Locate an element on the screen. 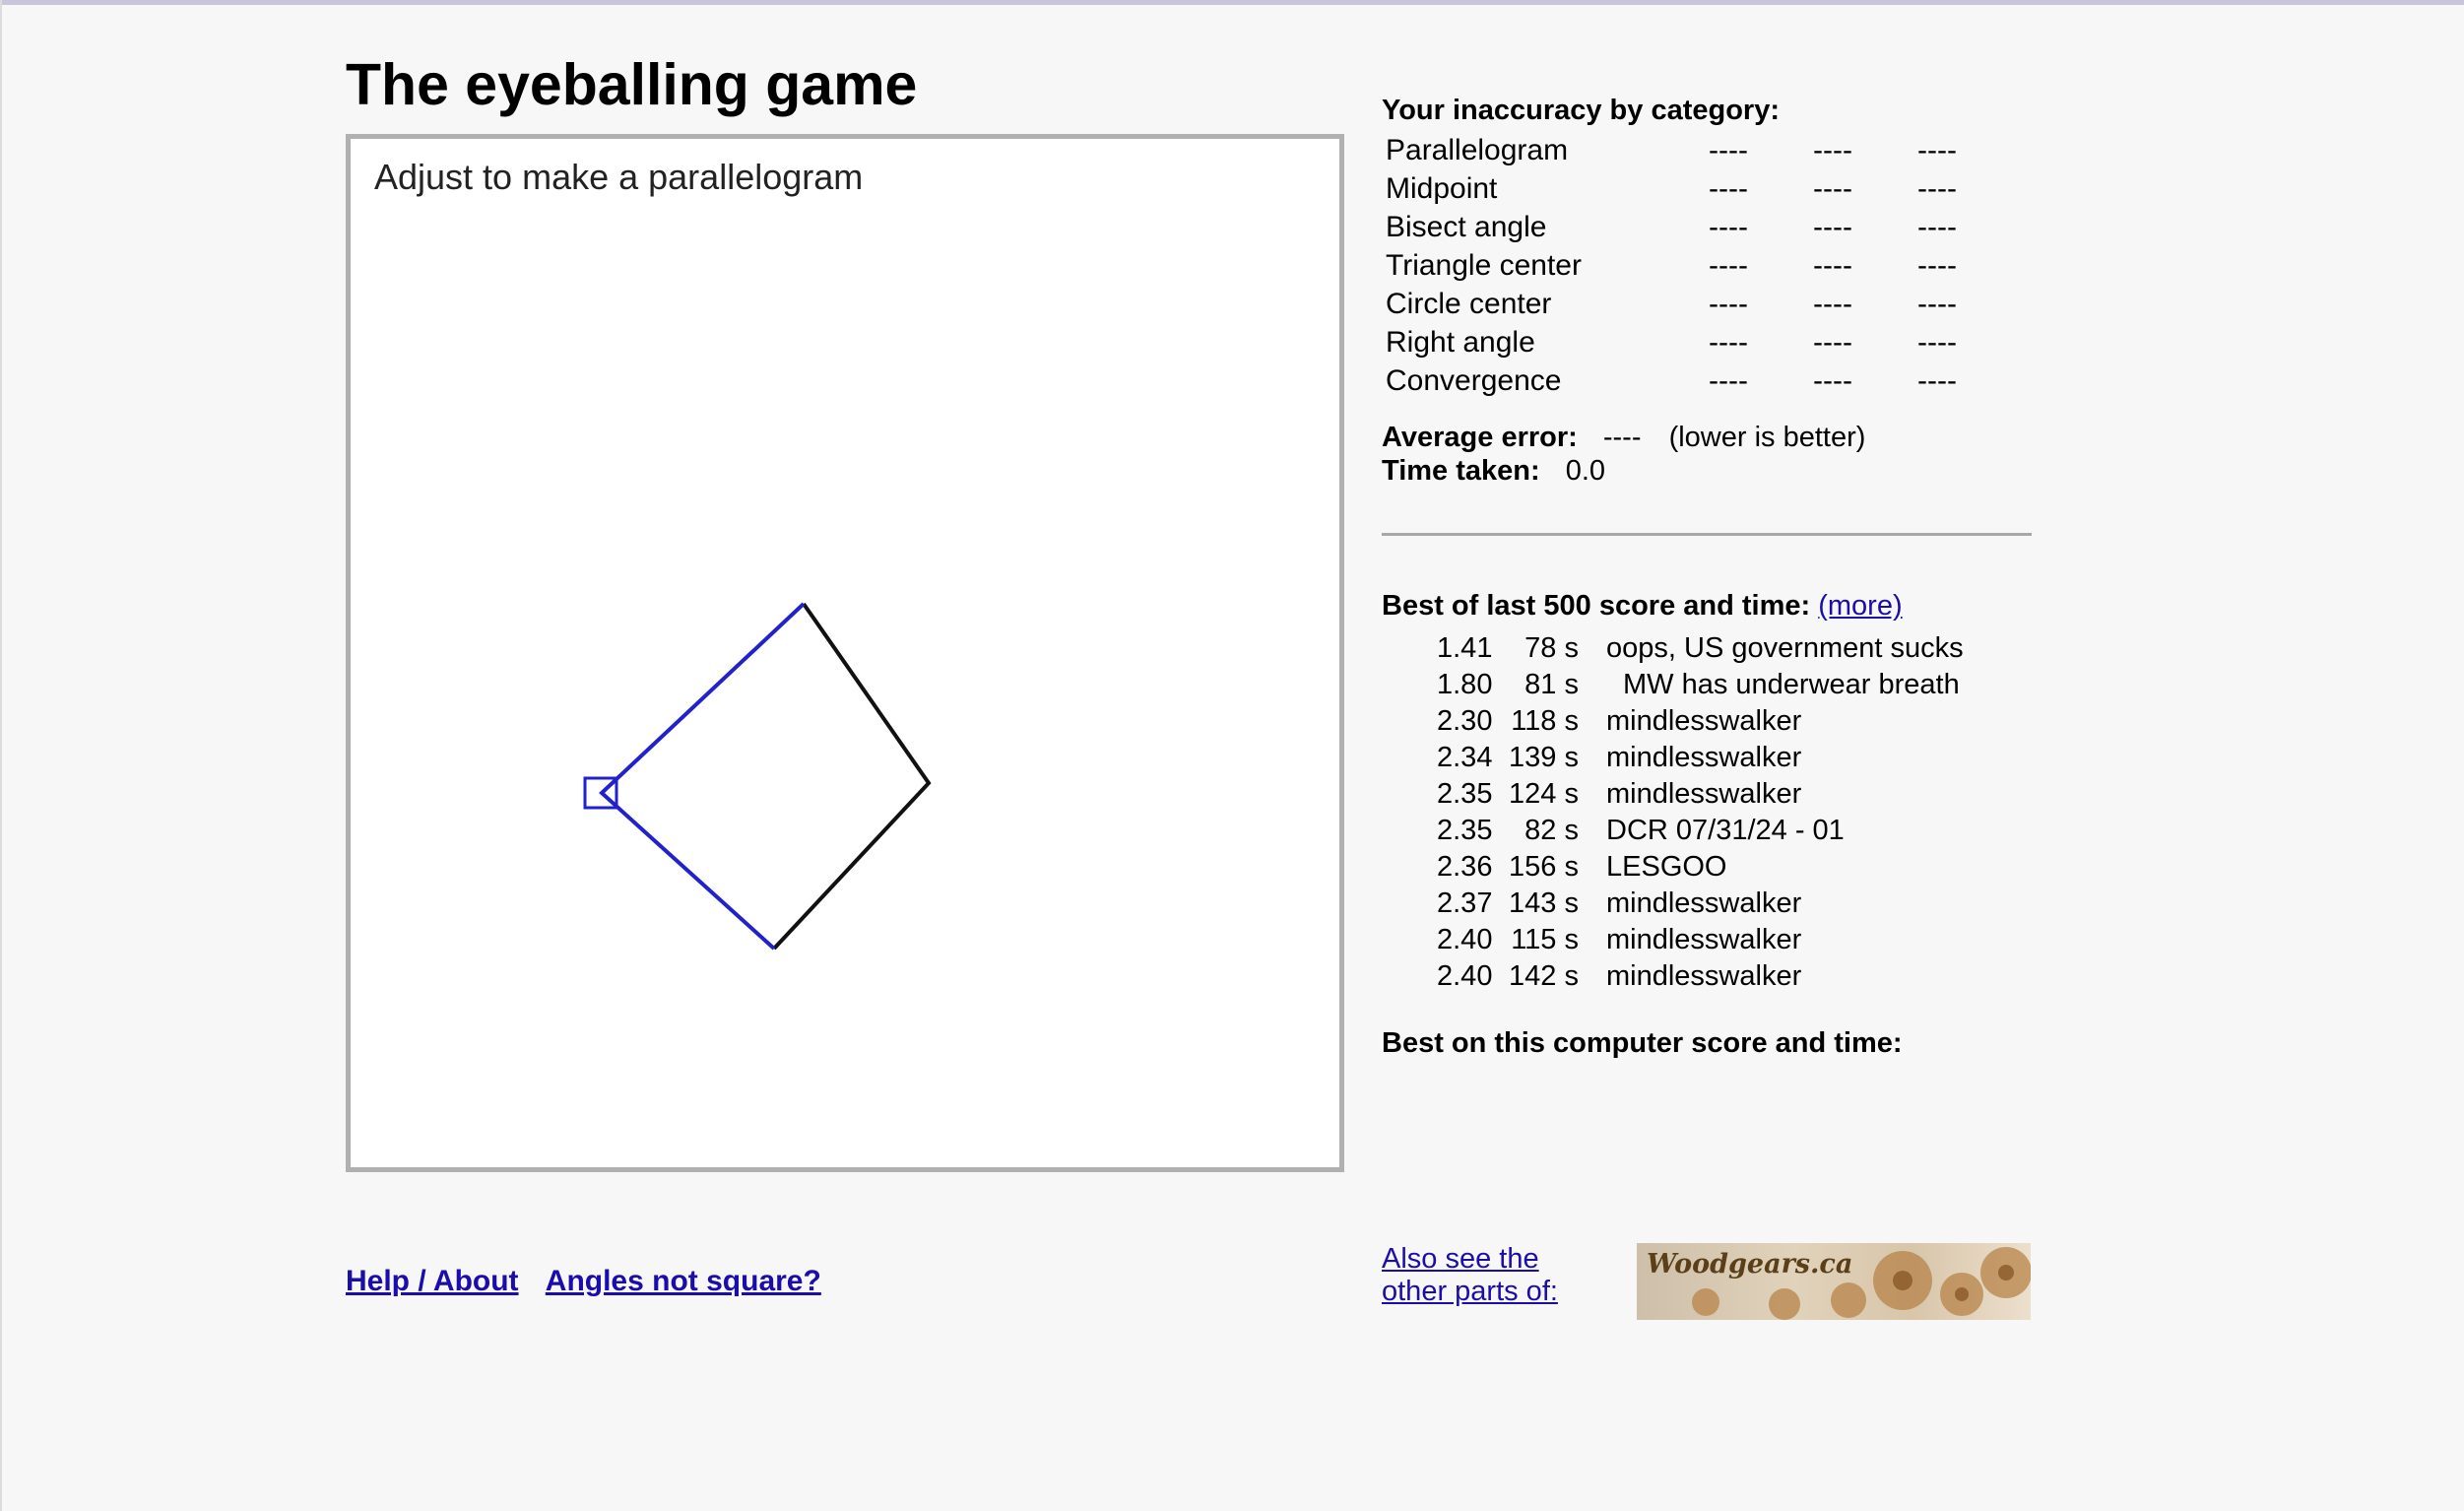  category-name: Midpoint is located at coordinates (1442, 188).